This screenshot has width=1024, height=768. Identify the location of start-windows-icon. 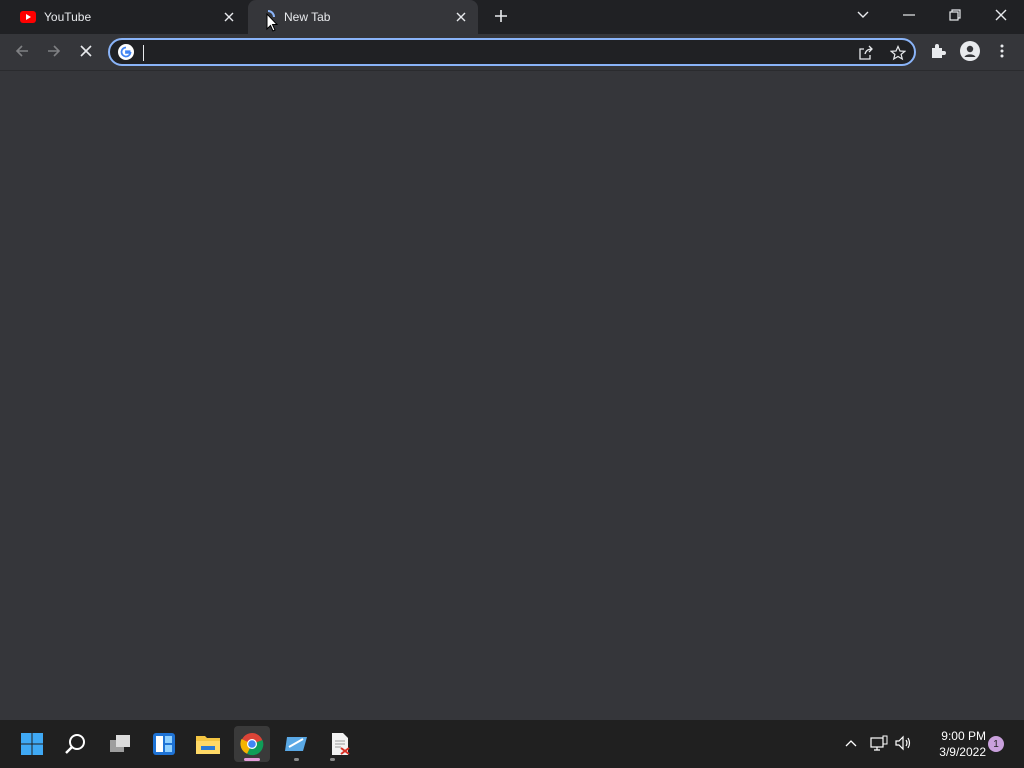
(32, 744).